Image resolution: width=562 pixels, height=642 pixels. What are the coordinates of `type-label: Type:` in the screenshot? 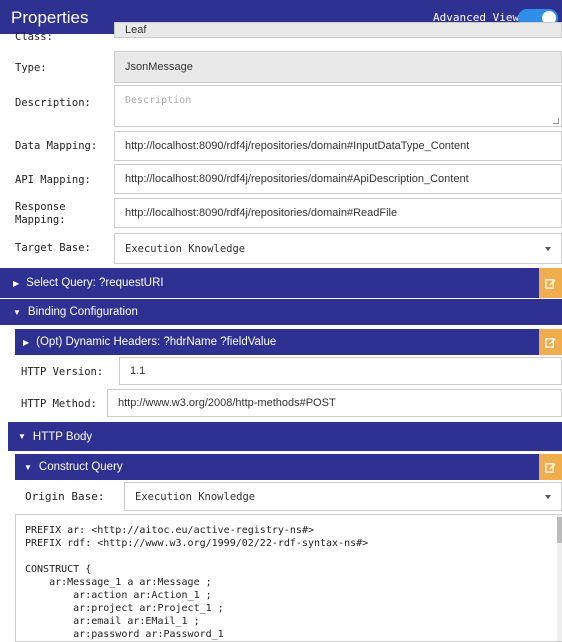 It's located at (31, 68).